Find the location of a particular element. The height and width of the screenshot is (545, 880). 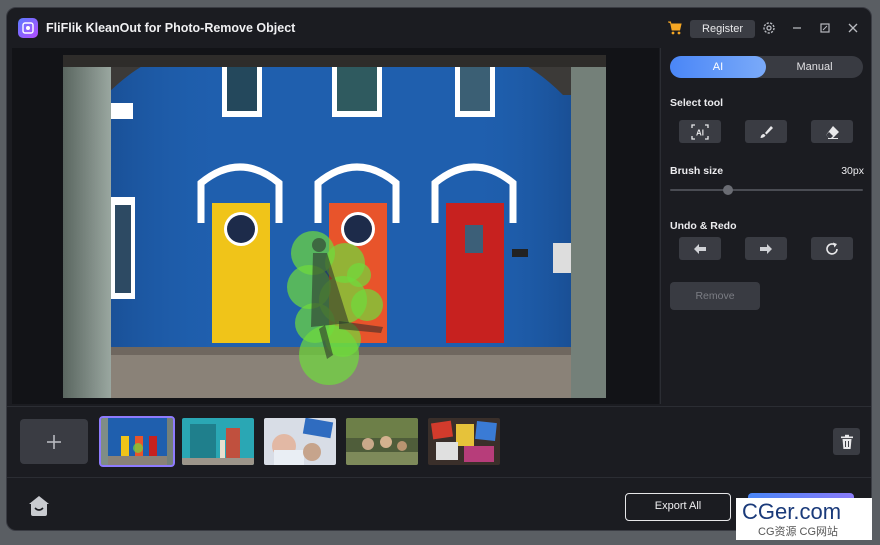

watermark-line-1: CGer.com is located at coordinates (792, 511).